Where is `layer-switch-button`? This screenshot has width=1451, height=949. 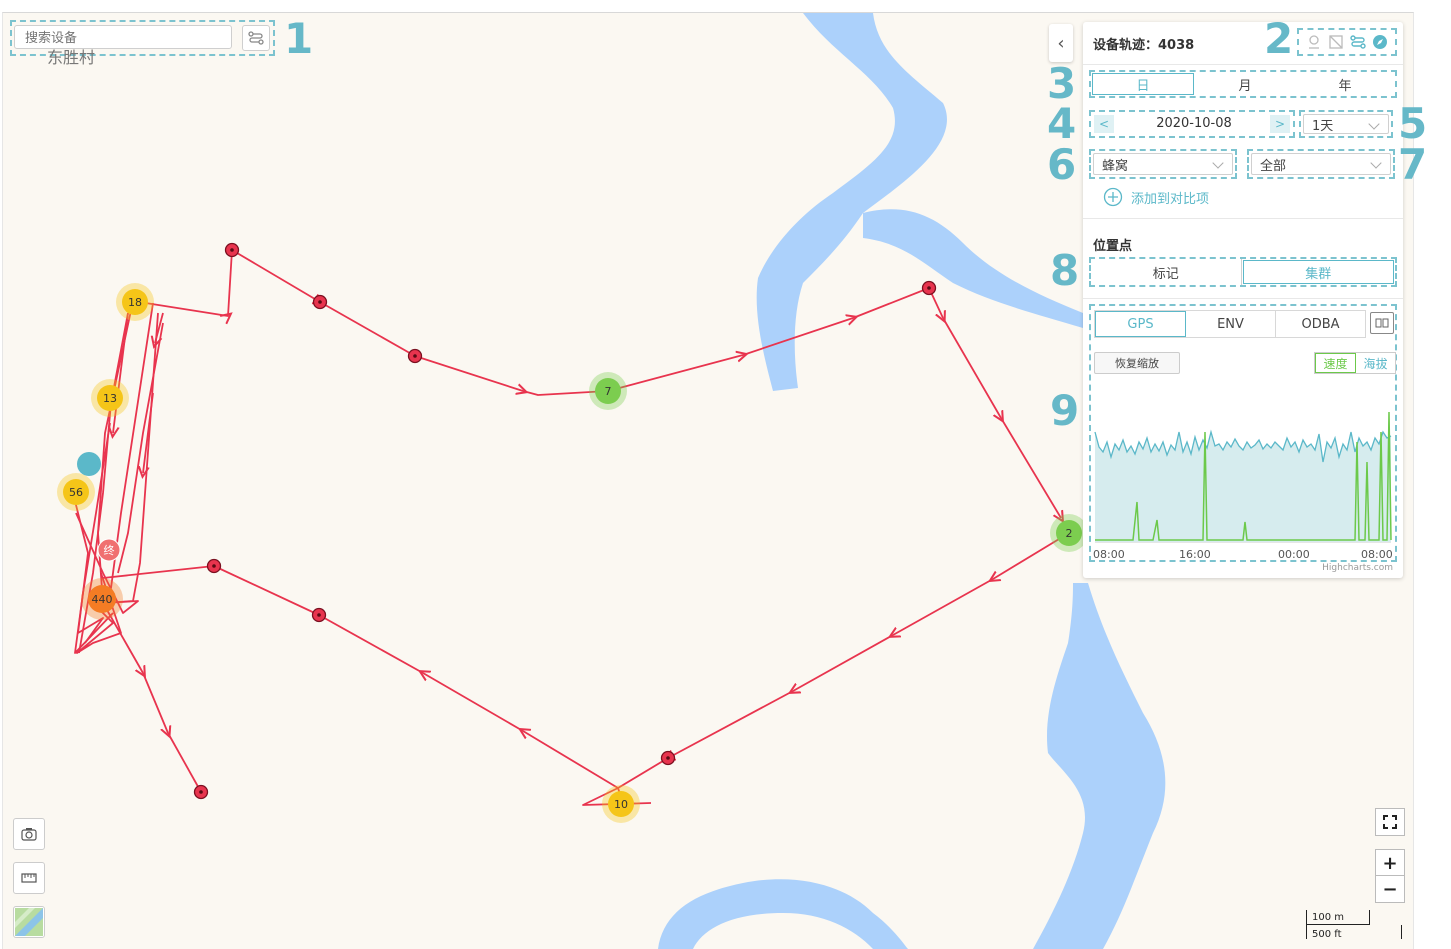 layer-switch-button is located at coordinates (29, 922).